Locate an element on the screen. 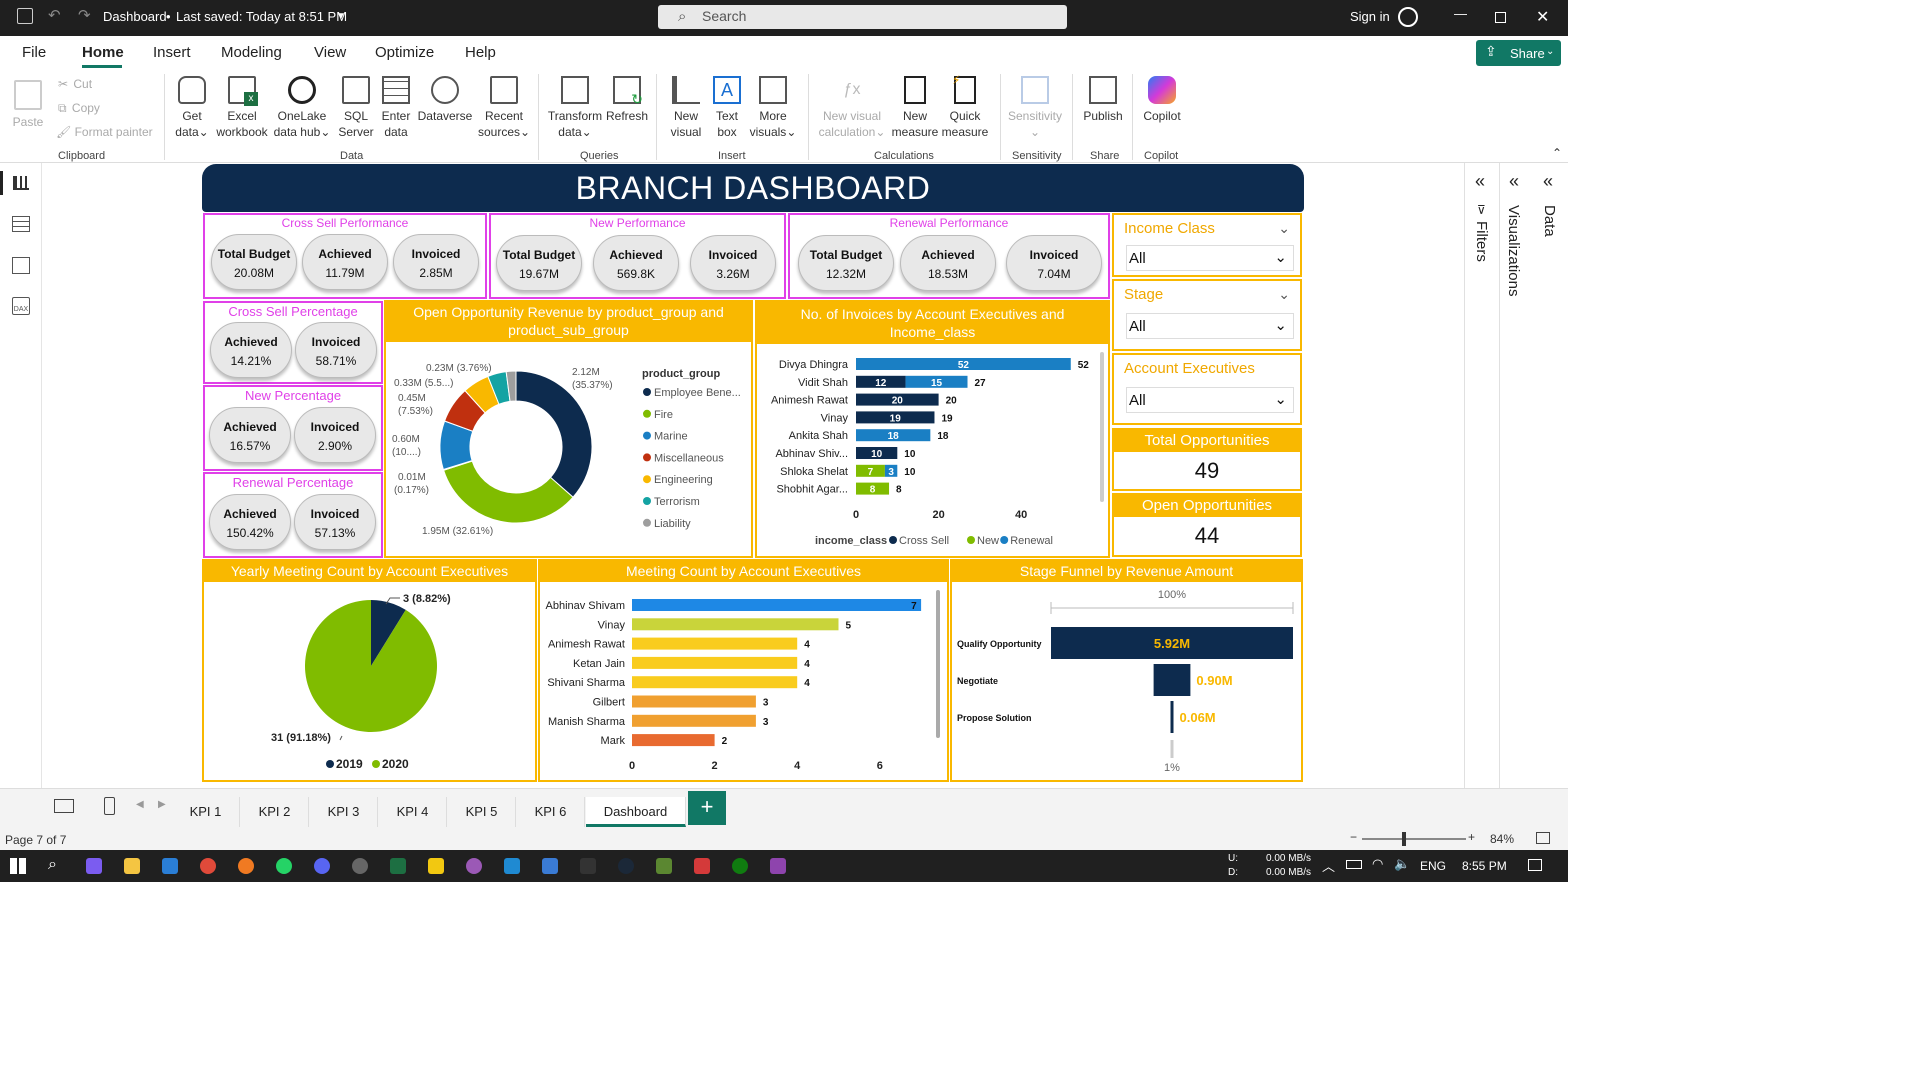 Image resolution: width=1920 pixels, height=1080 pixels. get-data-button: Get data⌄ is located at coordinates (192, 105).